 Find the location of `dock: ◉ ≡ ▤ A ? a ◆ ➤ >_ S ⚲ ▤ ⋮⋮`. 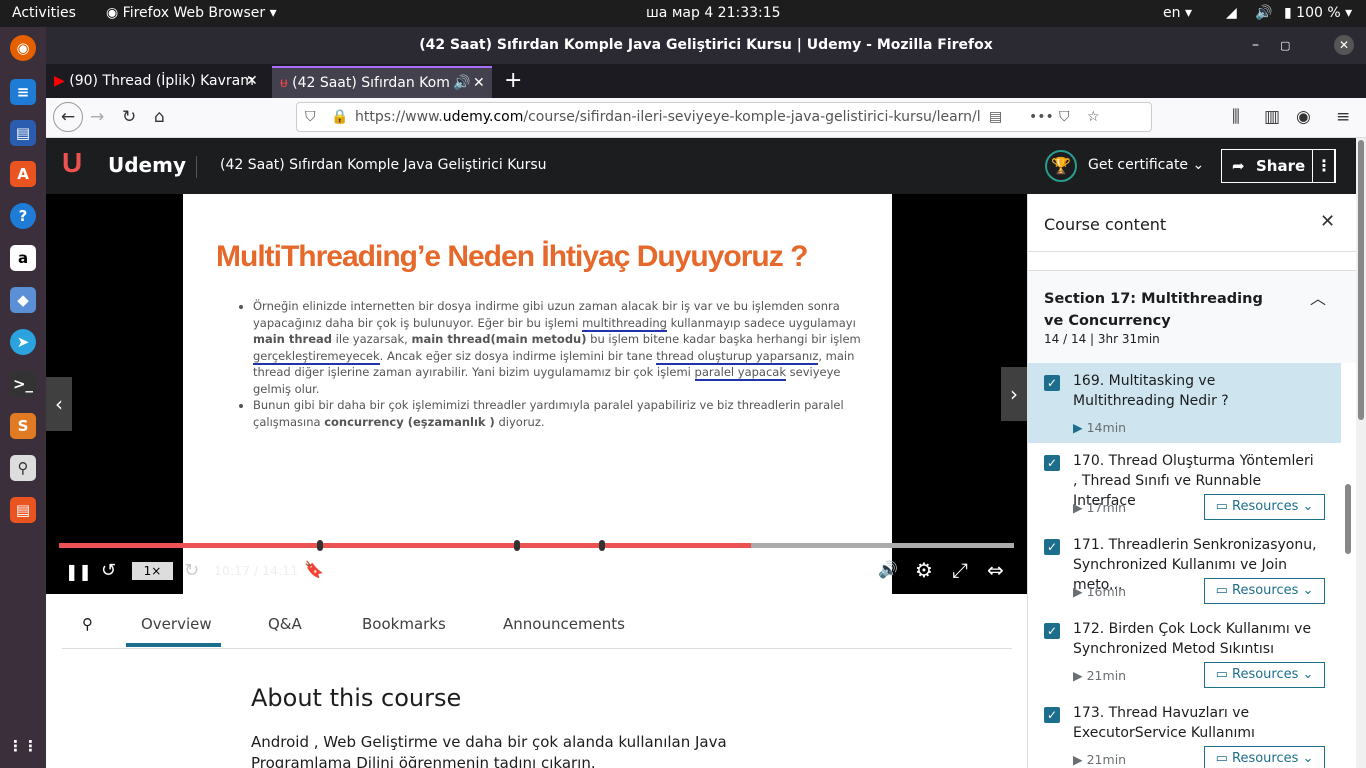

dock: ◉ ≡ ▤ A ? a ◆ ➤ >_ S ⚲ ▤ ⋮⋮ is located at coordinates (23, 397).